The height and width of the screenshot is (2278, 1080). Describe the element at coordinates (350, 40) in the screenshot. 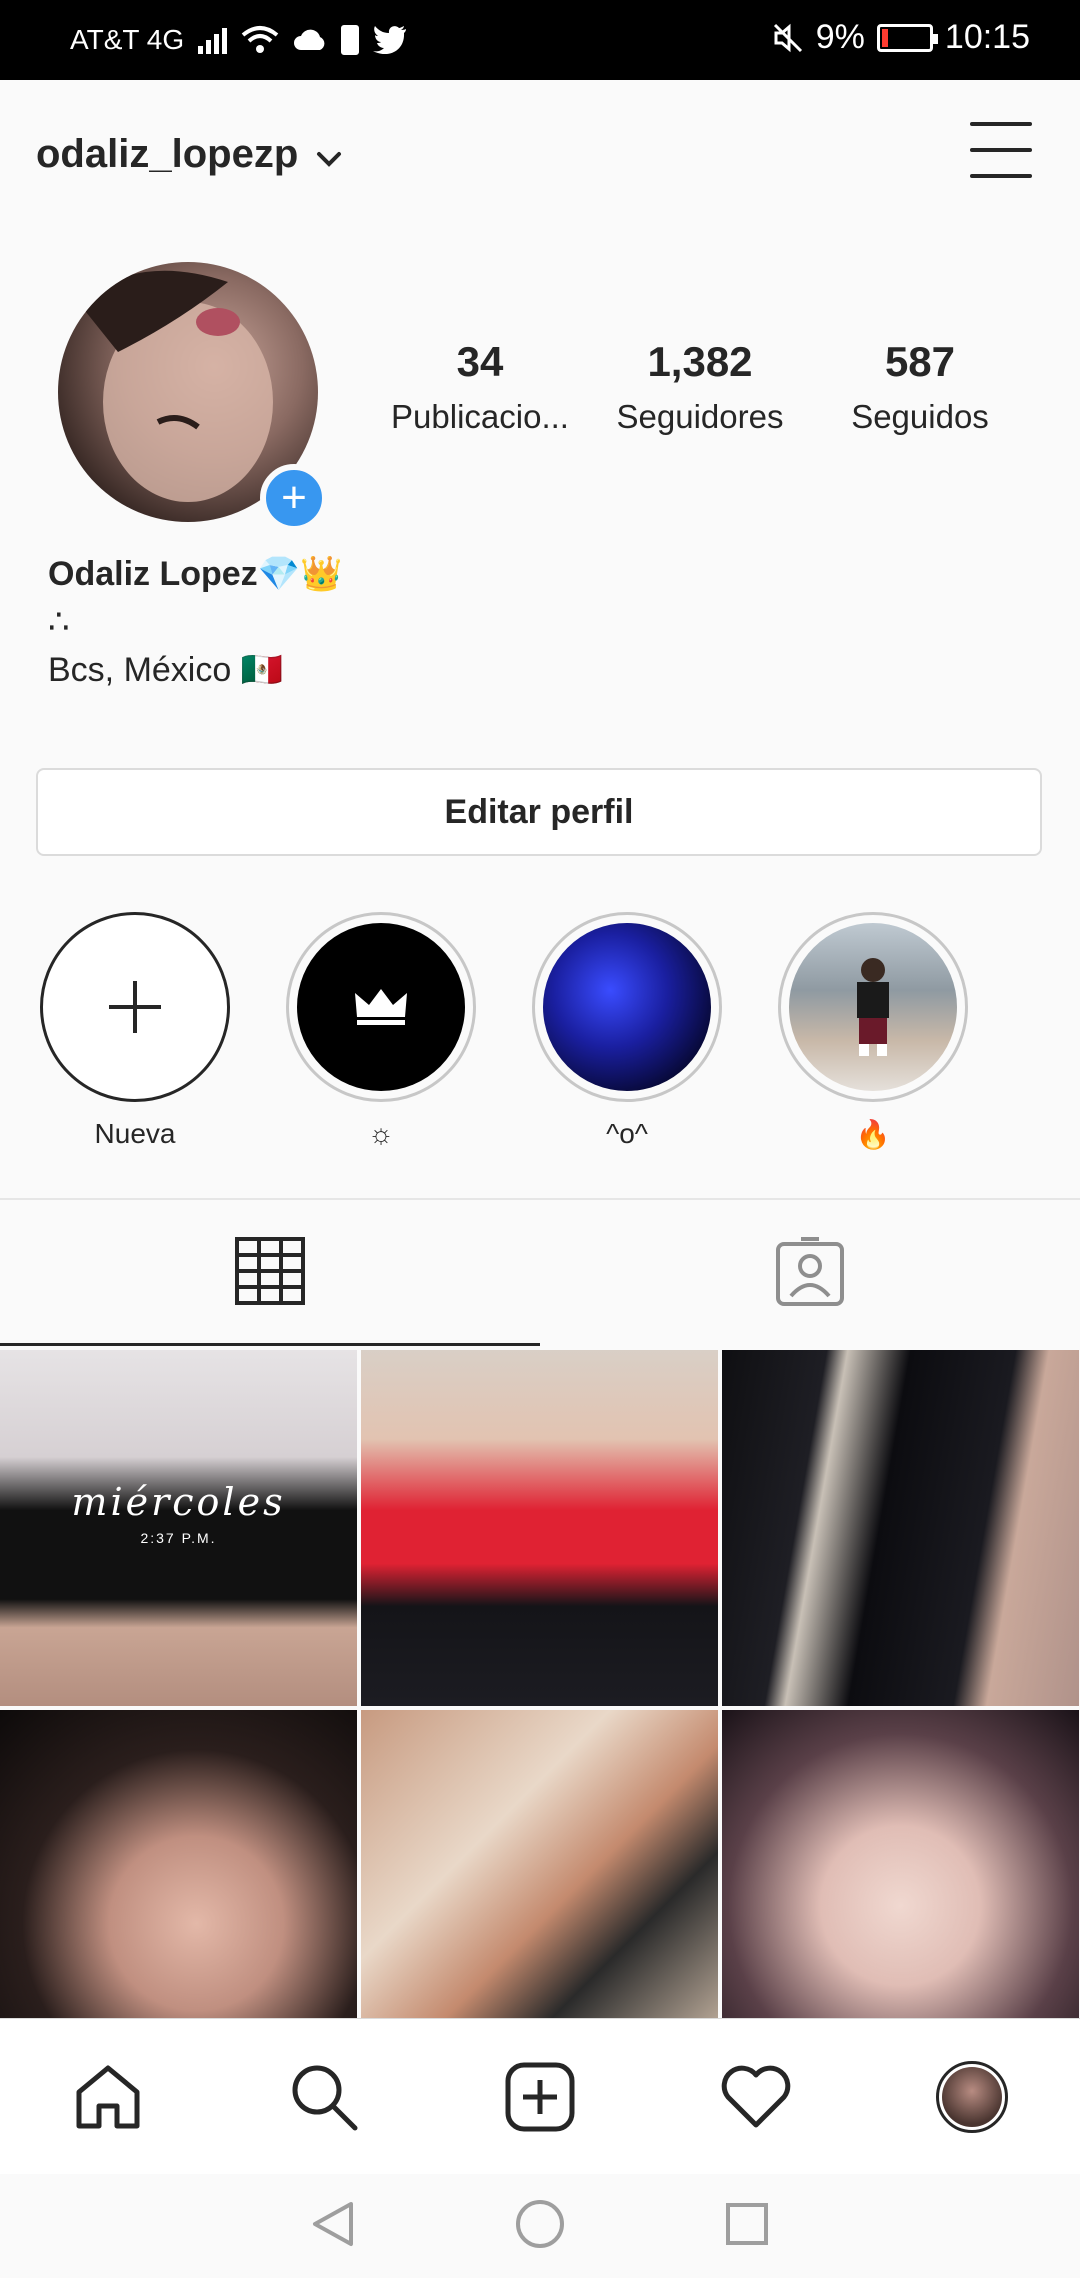

I see `battery-saver-icon` at that location.